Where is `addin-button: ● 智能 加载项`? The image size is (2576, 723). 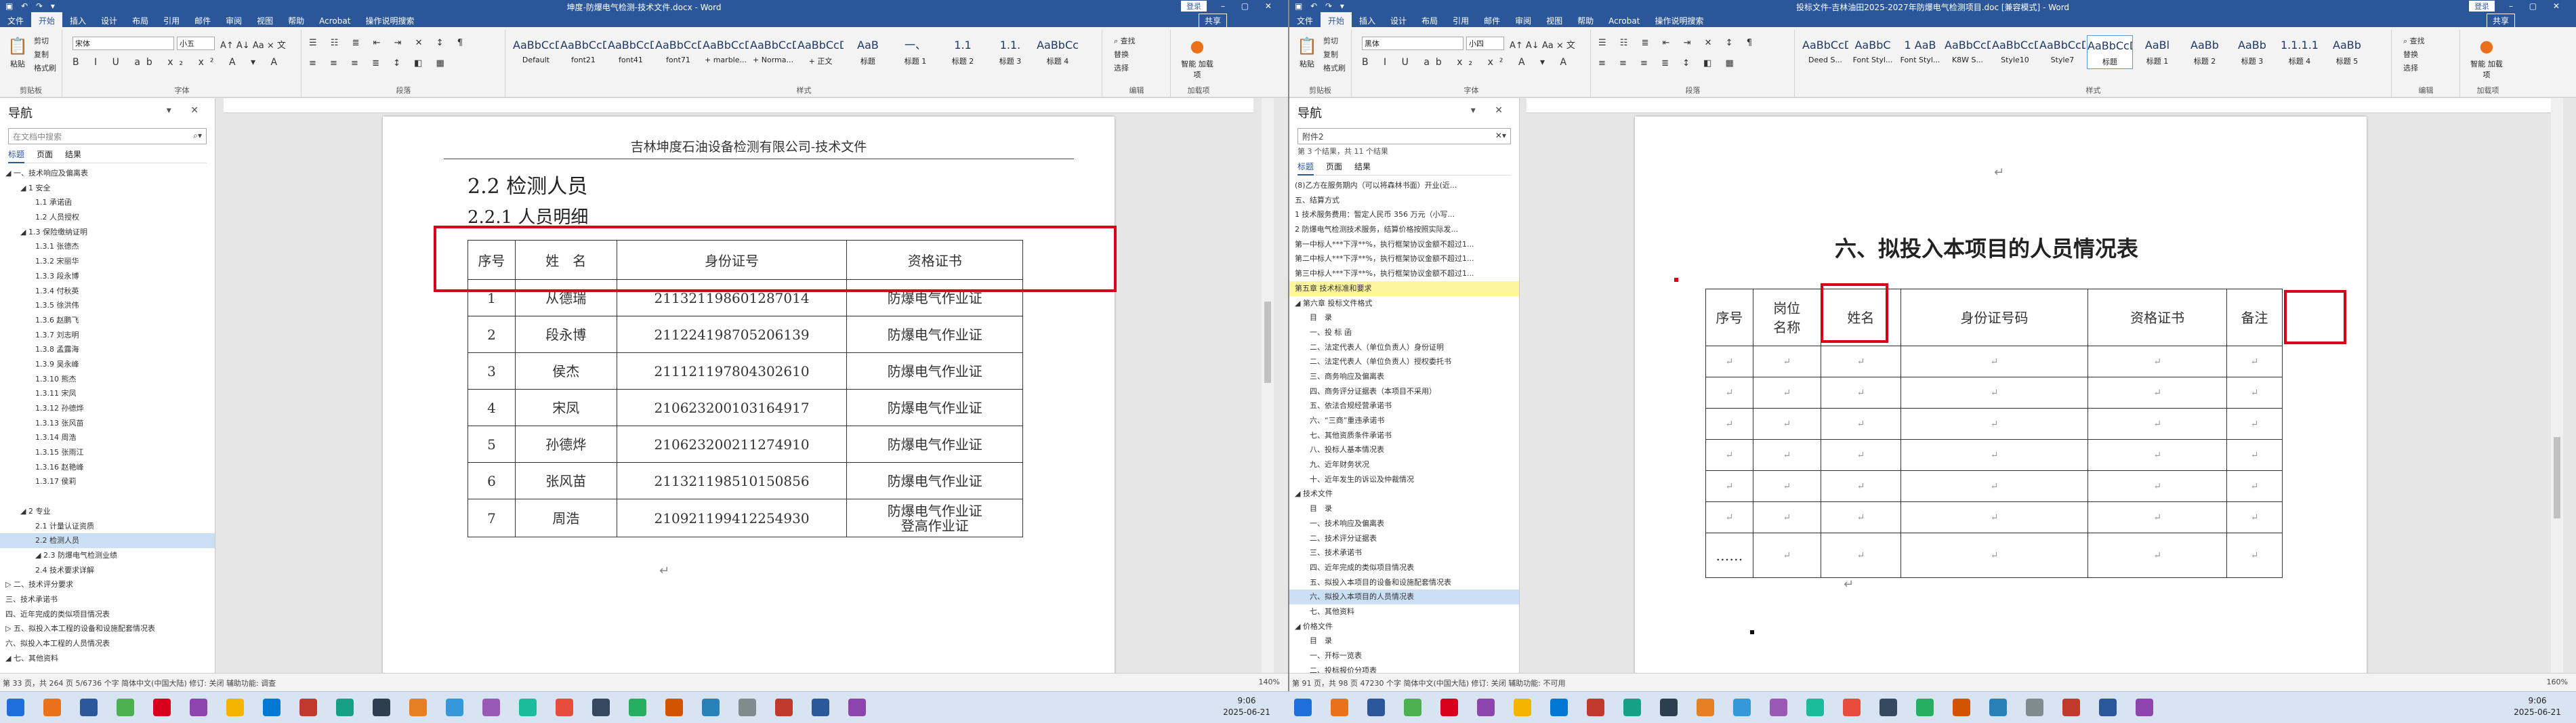
addin-button: ● 智能 加载项 is located at coordinates (2486, 57).